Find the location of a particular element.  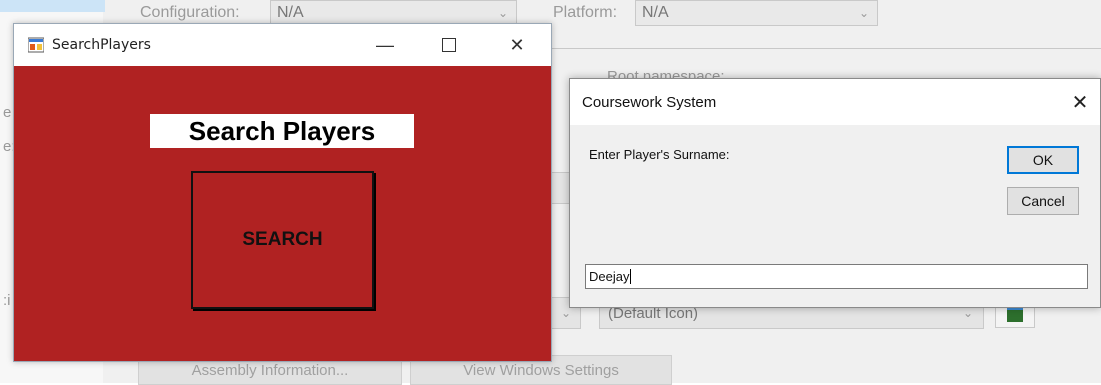

dialog-close-button: ✕ is located at coordinates (1080, 102).